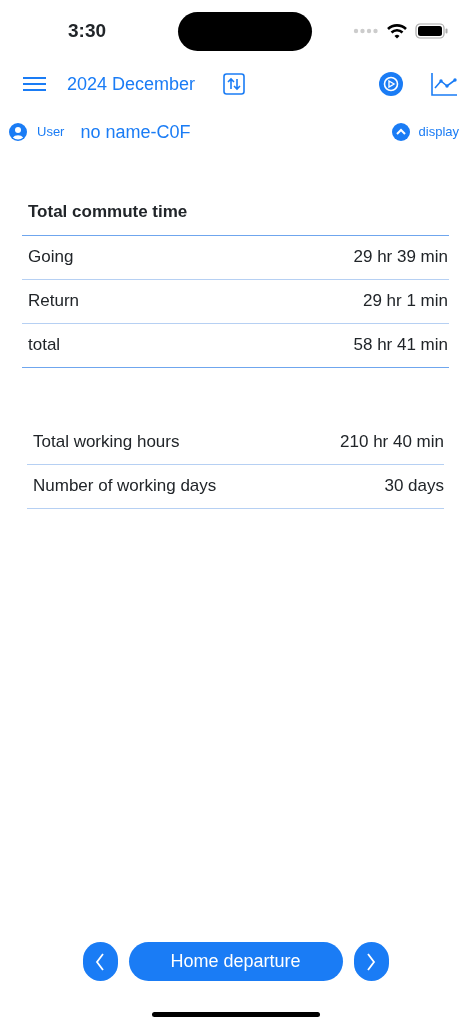 This screenshot has height=1024, width=471. I want to click on row-value: 30 days, so click(414, 486).